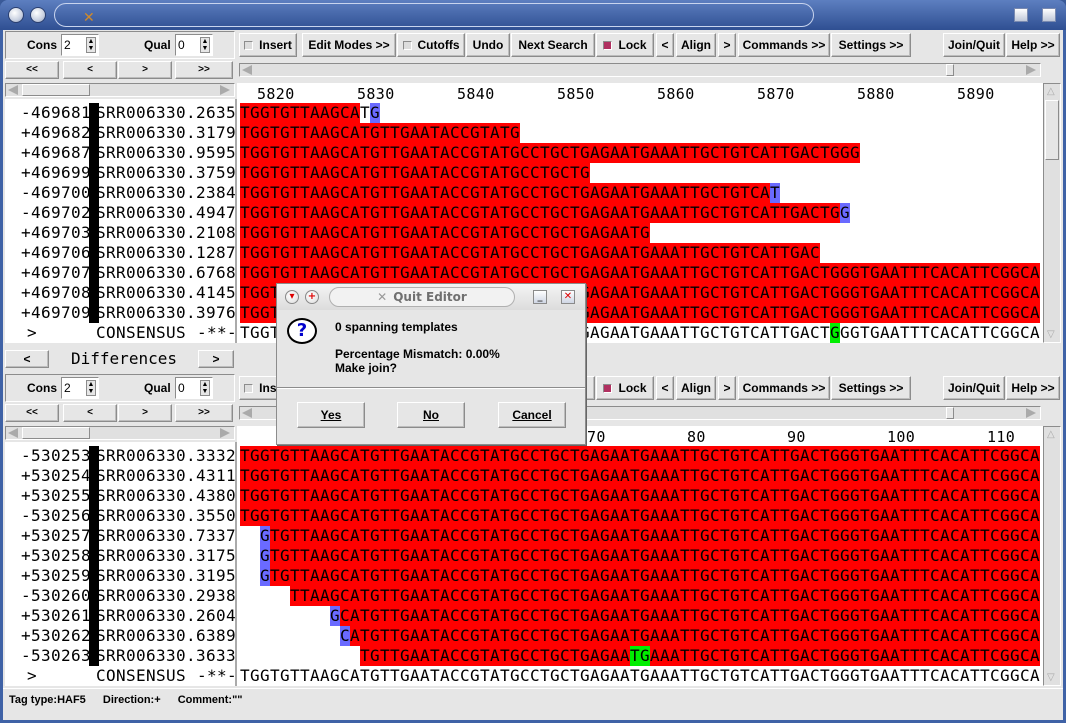  I want to click on prev-button: <, so click(90, 413).